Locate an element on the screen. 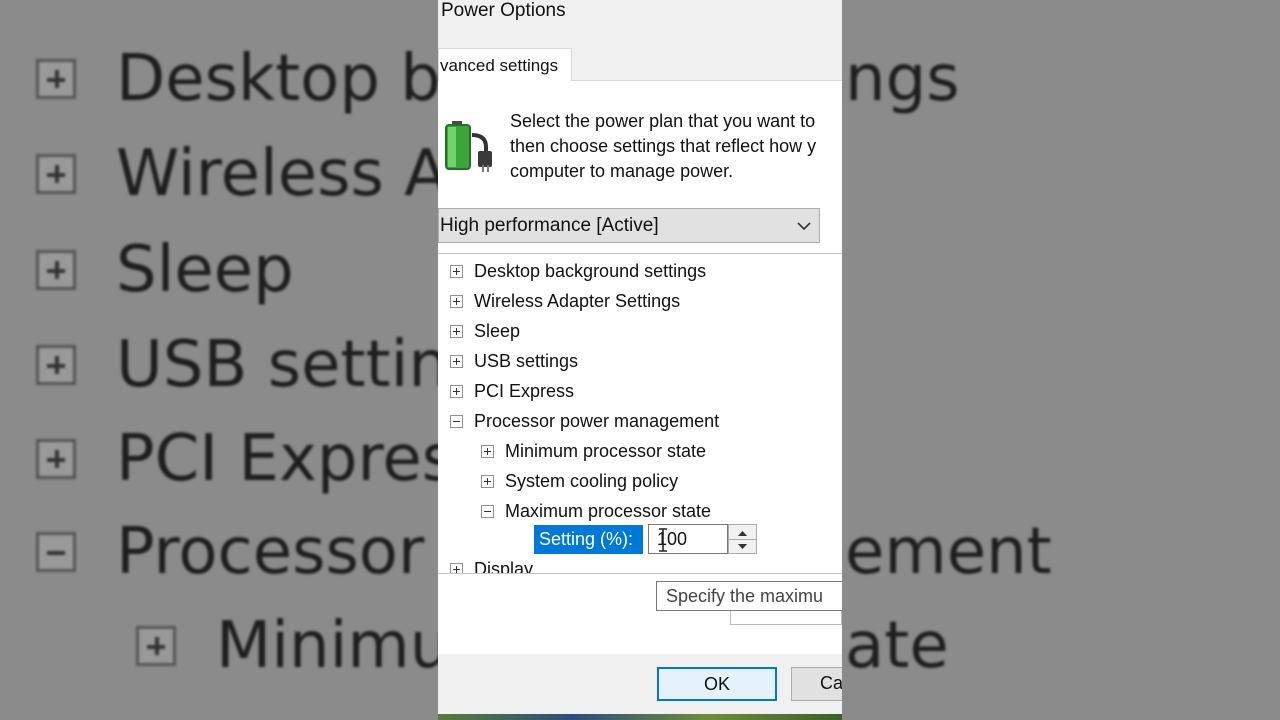 Image resolution: width=1280 pixels, height=720 pixels. backdrop-row: PCI Express is located at coordinates (262, 459).